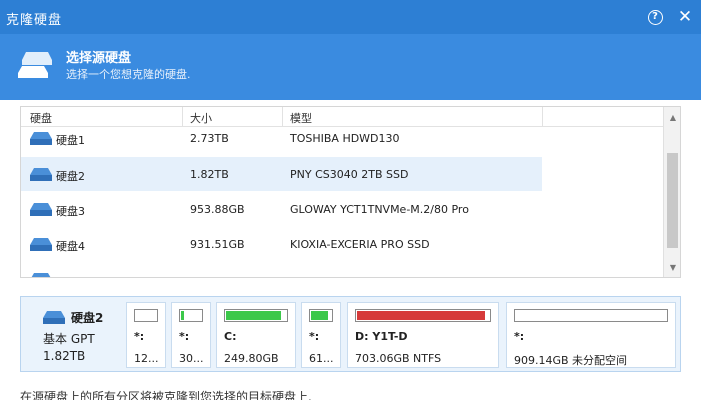  I want to click on scroll-thumb, so click(672, 200).